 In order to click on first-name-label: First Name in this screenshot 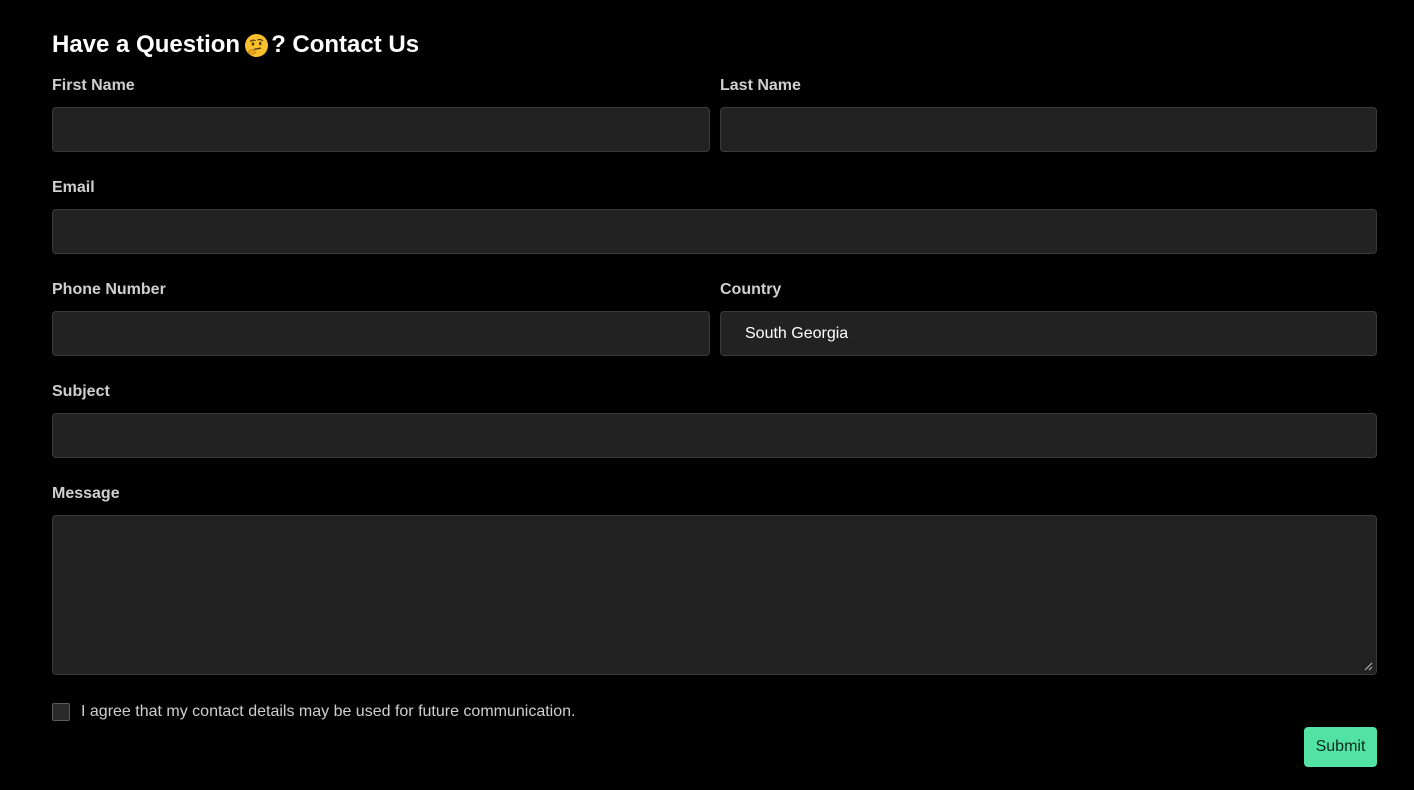, I will do `click(93, 85)`.